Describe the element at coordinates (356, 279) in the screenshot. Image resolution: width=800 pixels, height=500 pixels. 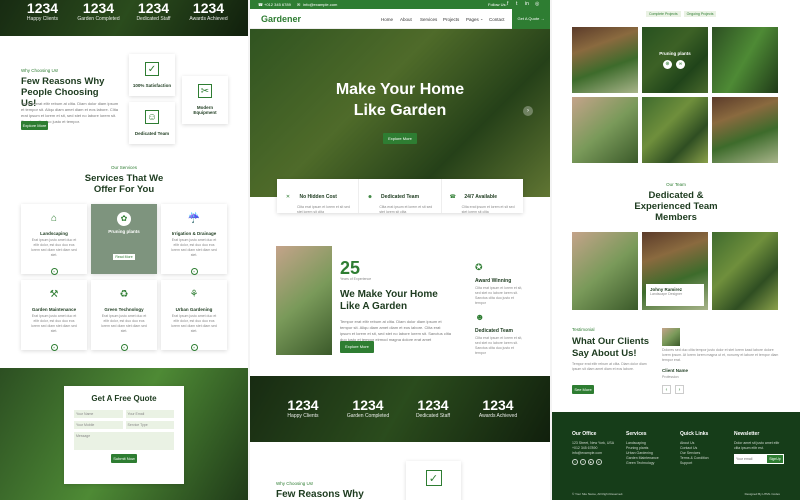
I see `years-label: Years of Experience` at that location.